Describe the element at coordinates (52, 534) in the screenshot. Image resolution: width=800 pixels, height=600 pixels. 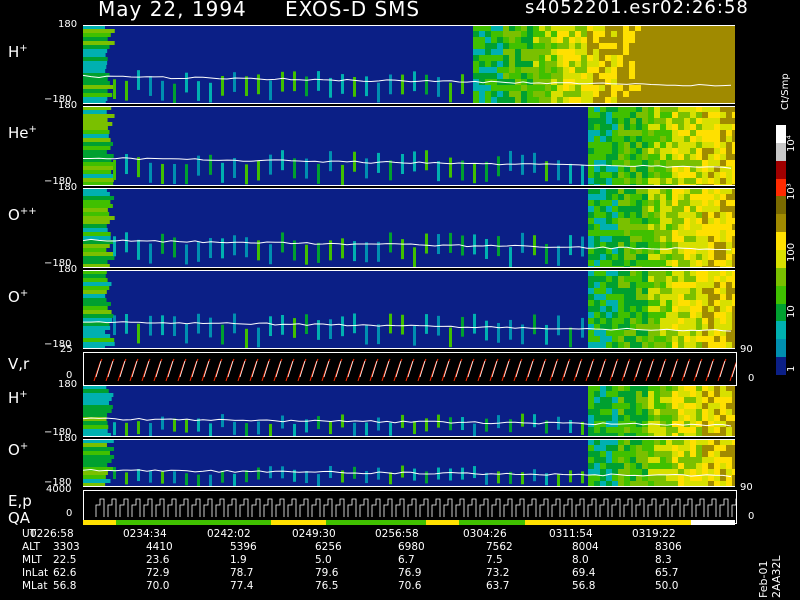
I see `footer-cell: 0226:58` at that location.